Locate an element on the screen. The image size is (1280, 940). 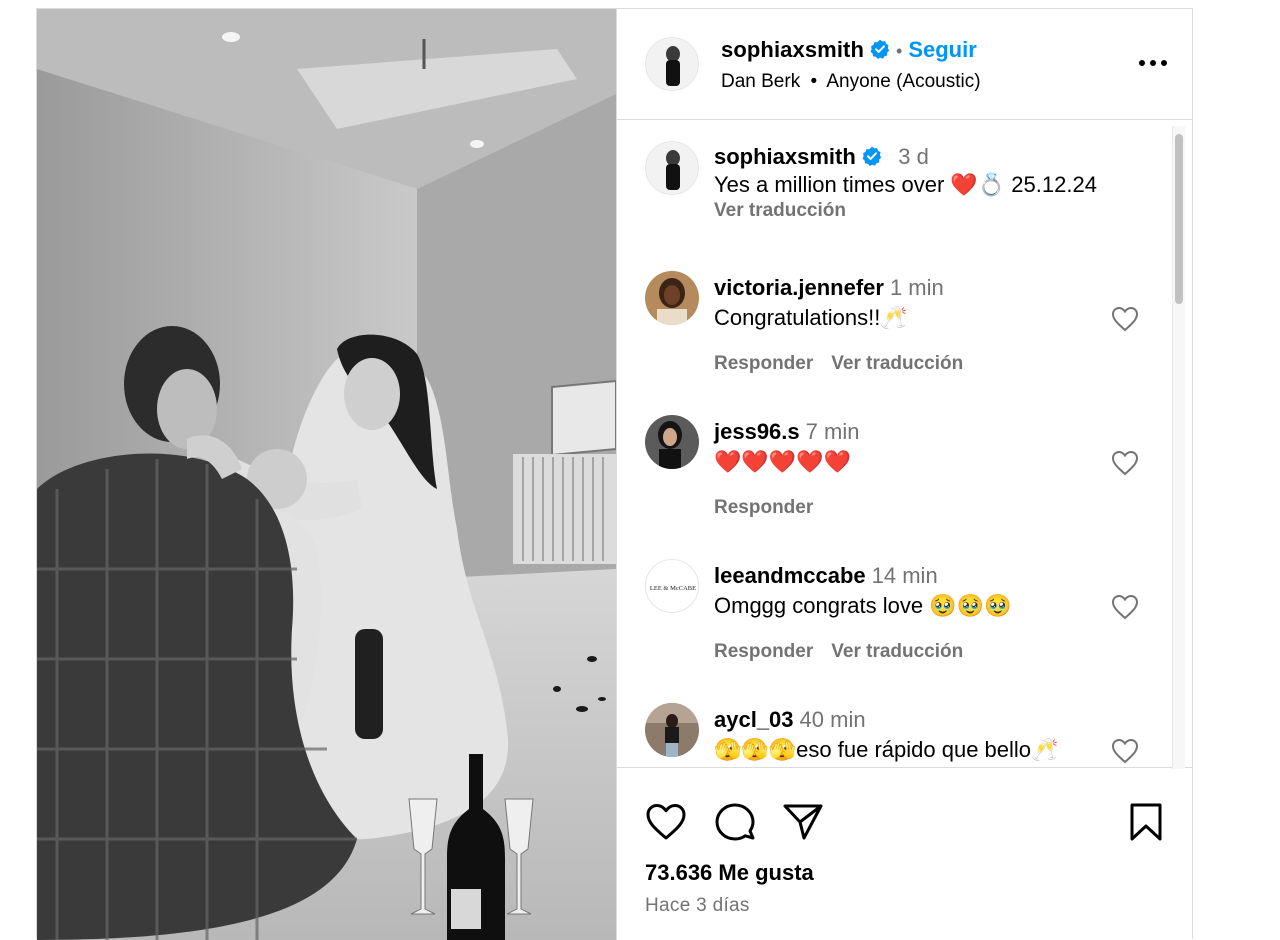
author-avatar is located at coordinates (672, 64).